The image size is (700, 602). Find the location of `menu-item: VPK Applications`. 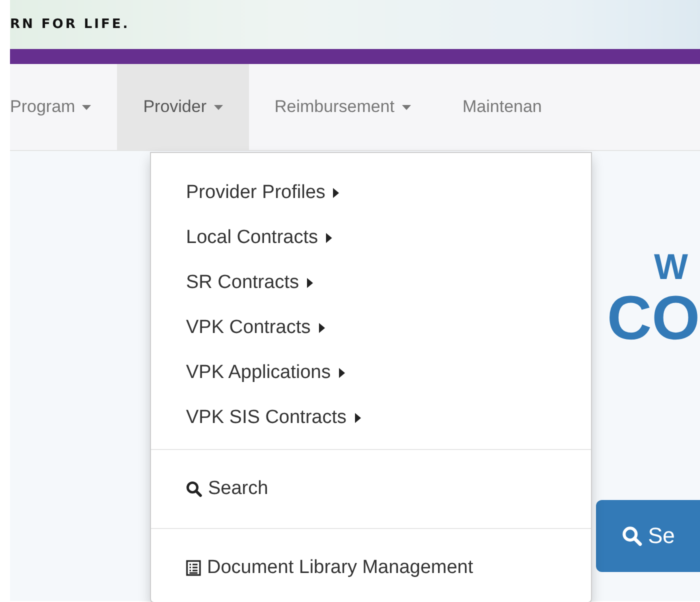

menu-item: VPK Applications is located at coordinates (371, 372).